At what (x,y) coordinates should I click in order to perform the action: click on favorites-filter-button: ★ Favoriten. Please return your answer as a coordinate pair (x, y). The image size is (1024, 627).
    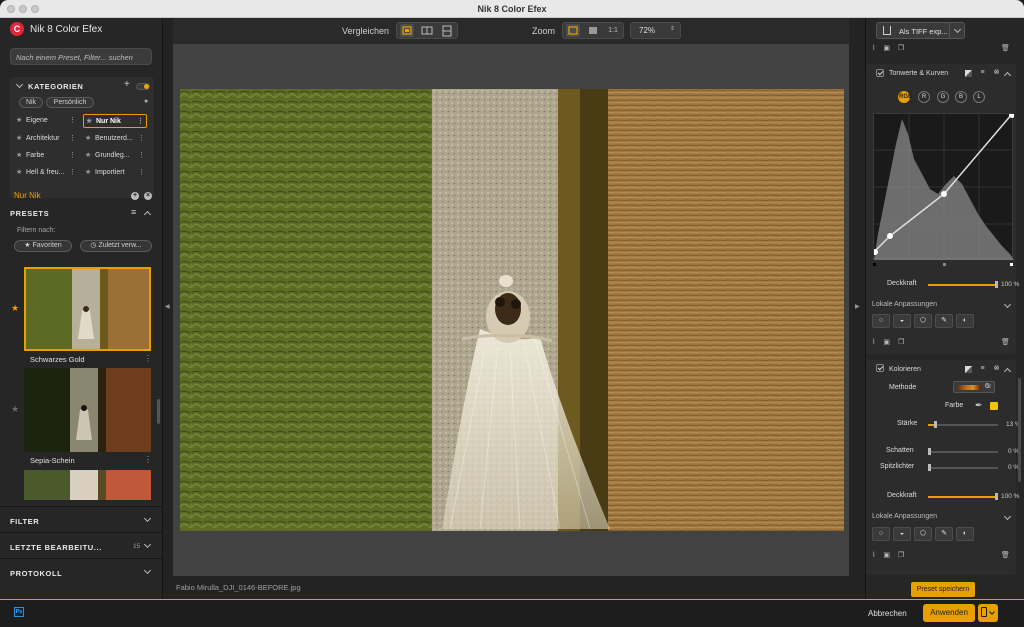
    Looking at the image, I should click on (43, 246).